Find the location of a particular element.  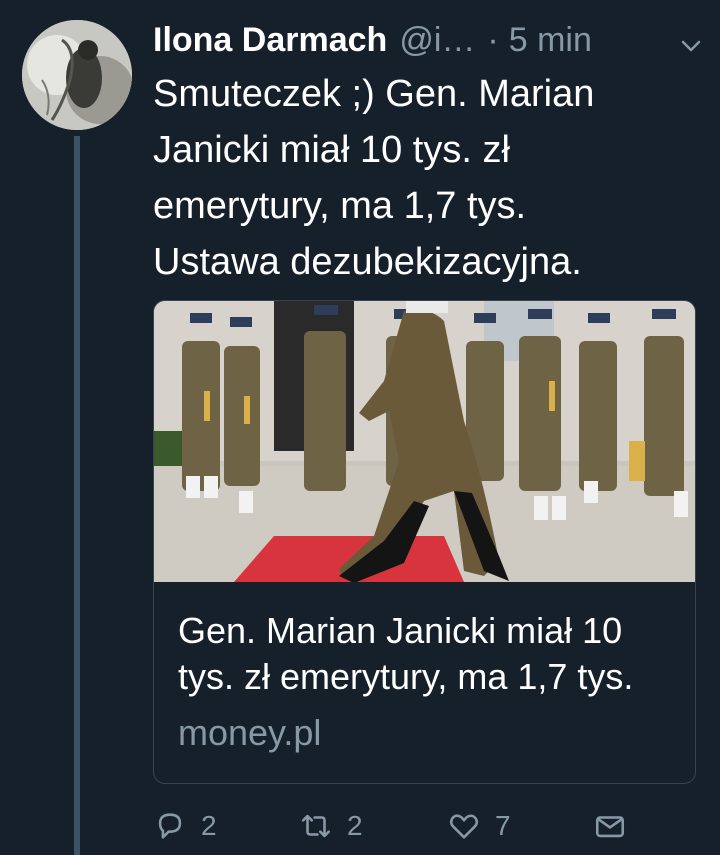

card-domain: money.pl is located at coordinates (250, 732).